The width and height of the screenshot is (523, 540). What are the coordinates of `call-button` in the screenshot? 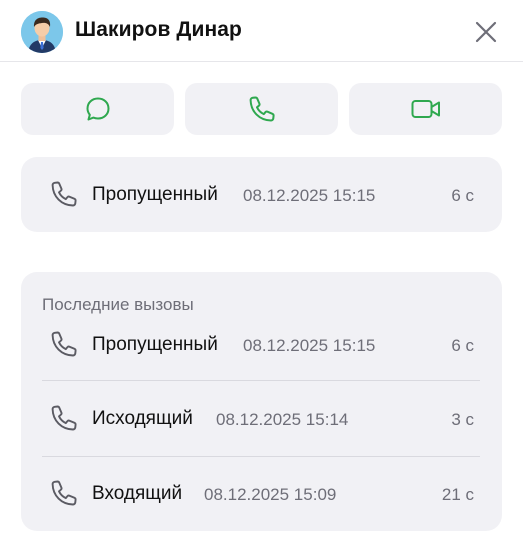 It's located at (261, 109).